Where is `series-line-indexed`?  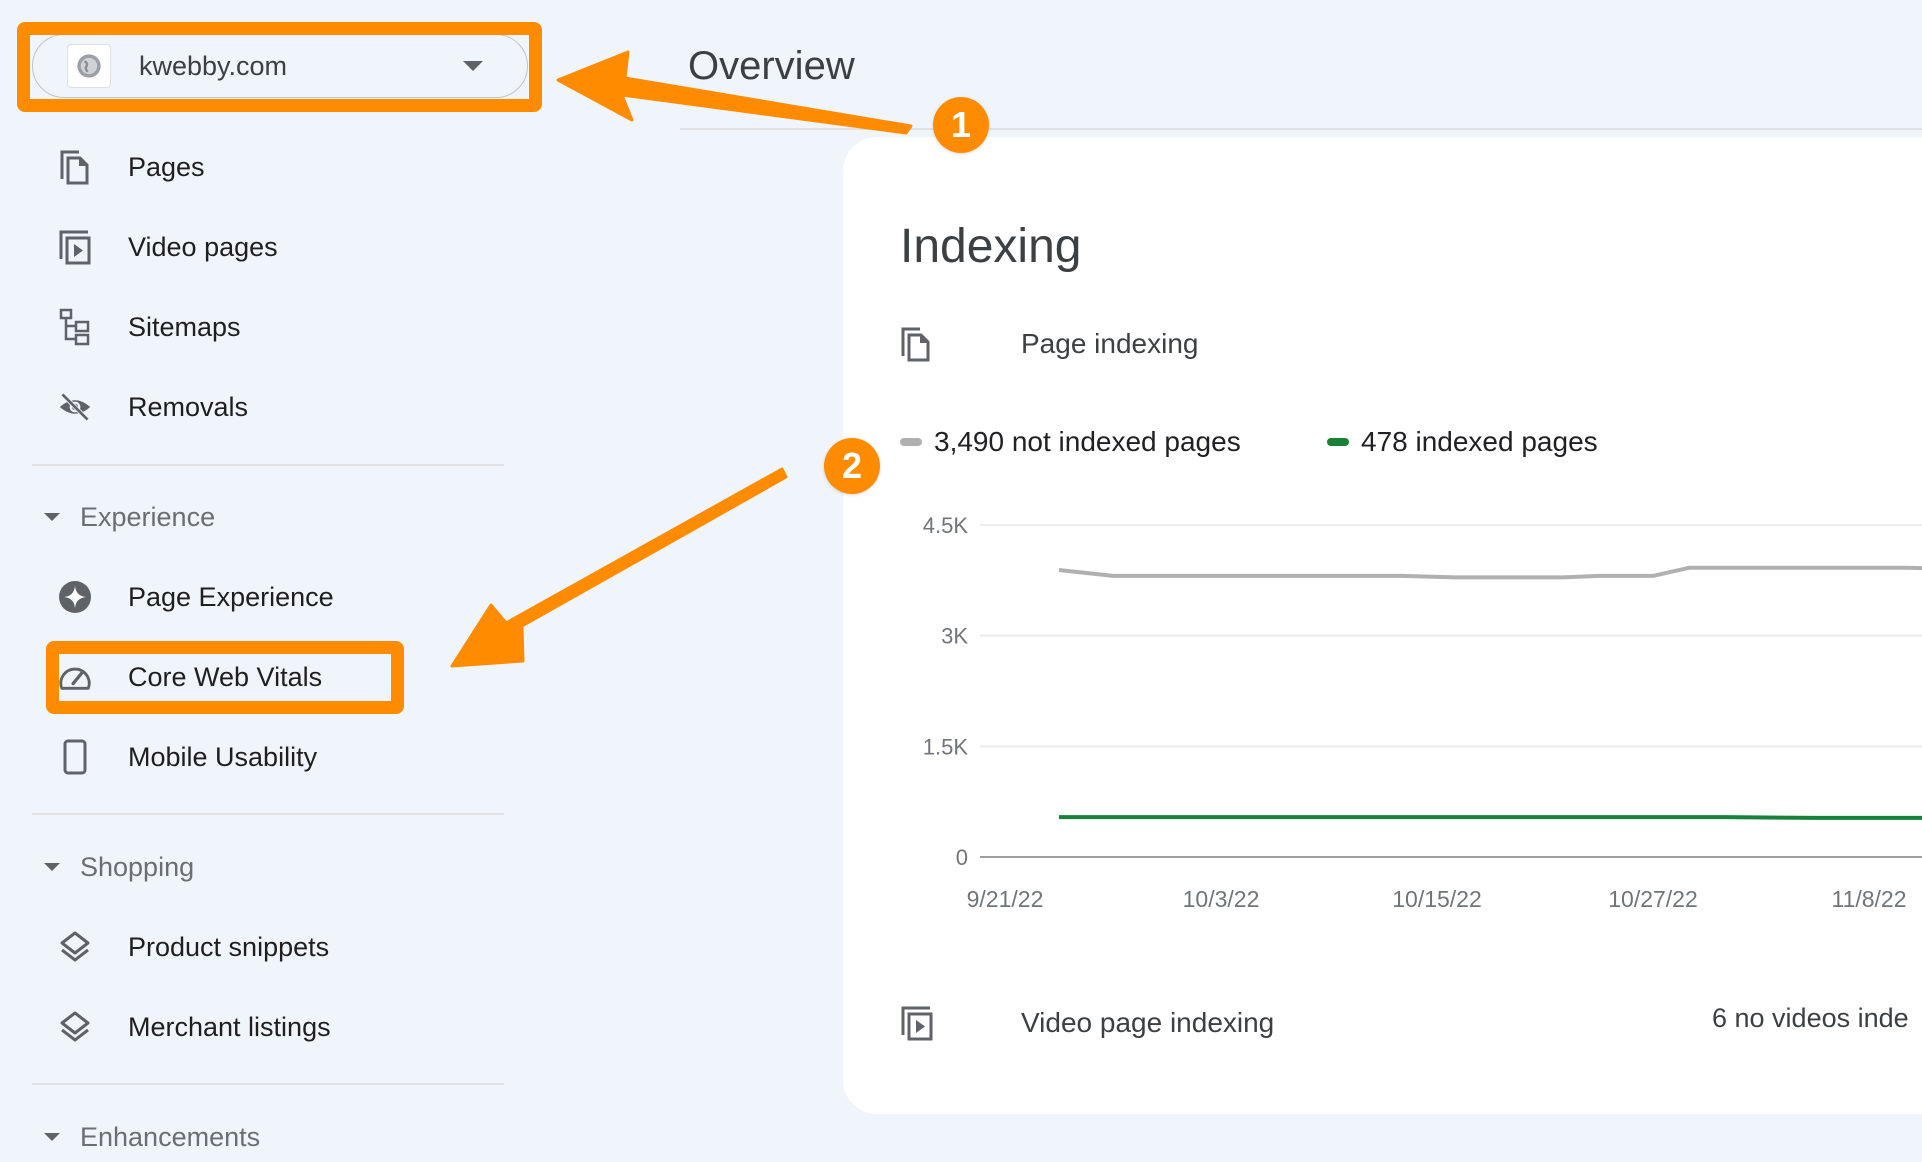 series-line-indexed is located at coordinates (1490, 817).